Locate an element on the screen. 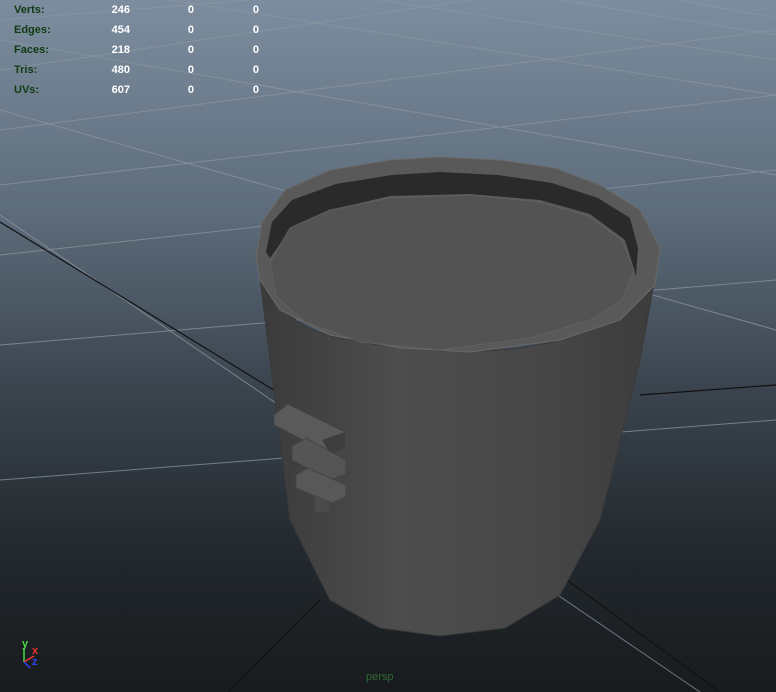 Image resolution: width=776 pixels, height=692 pixels. hud-label: Edges: is located at coordinates (32, 30).